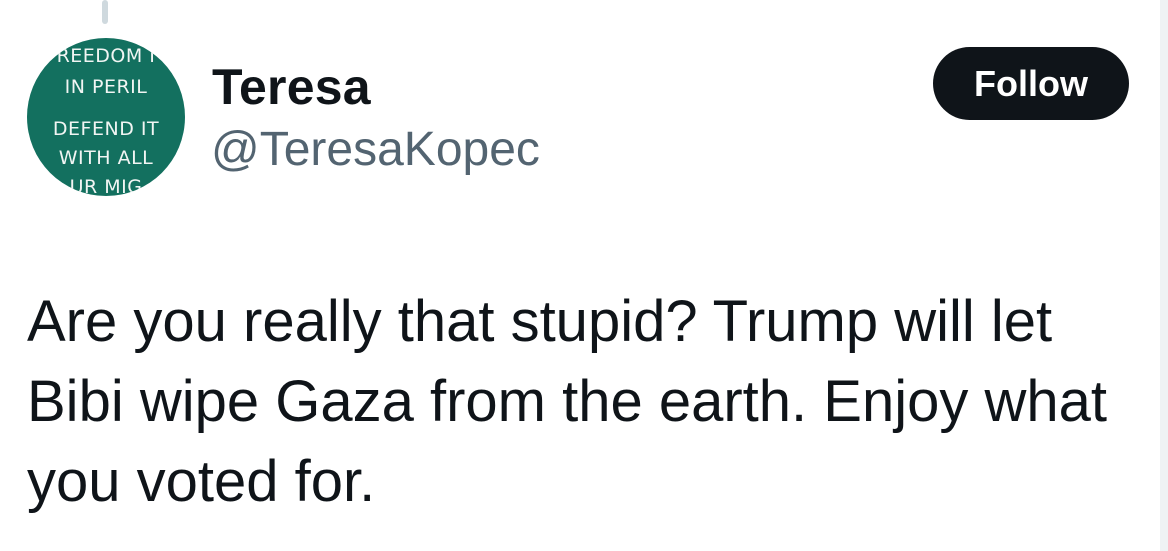 The width and height of the screenshot is (1168, 551). I want to click on avatar-text-line: UR MIG, so click(106, 186).